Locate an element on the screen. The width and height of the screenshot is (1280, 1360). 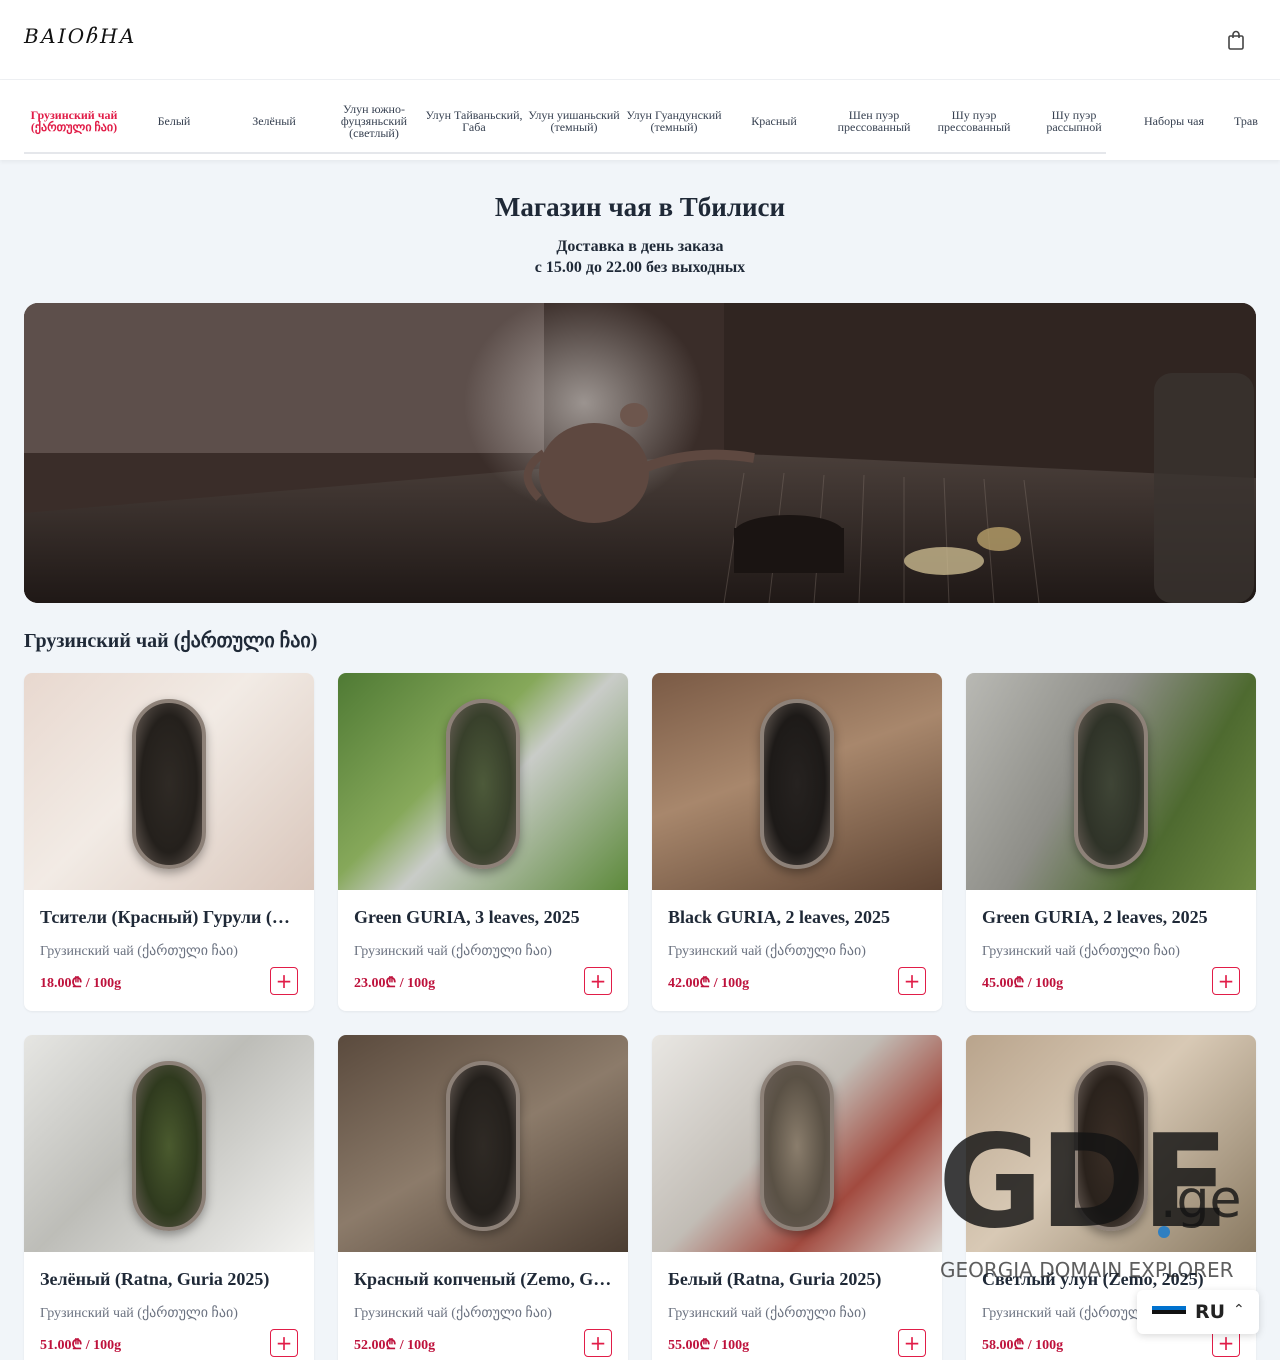
category-tab-shu-puer-pressed: Шу пуэр прессованный is located at coordinates (974, 121).